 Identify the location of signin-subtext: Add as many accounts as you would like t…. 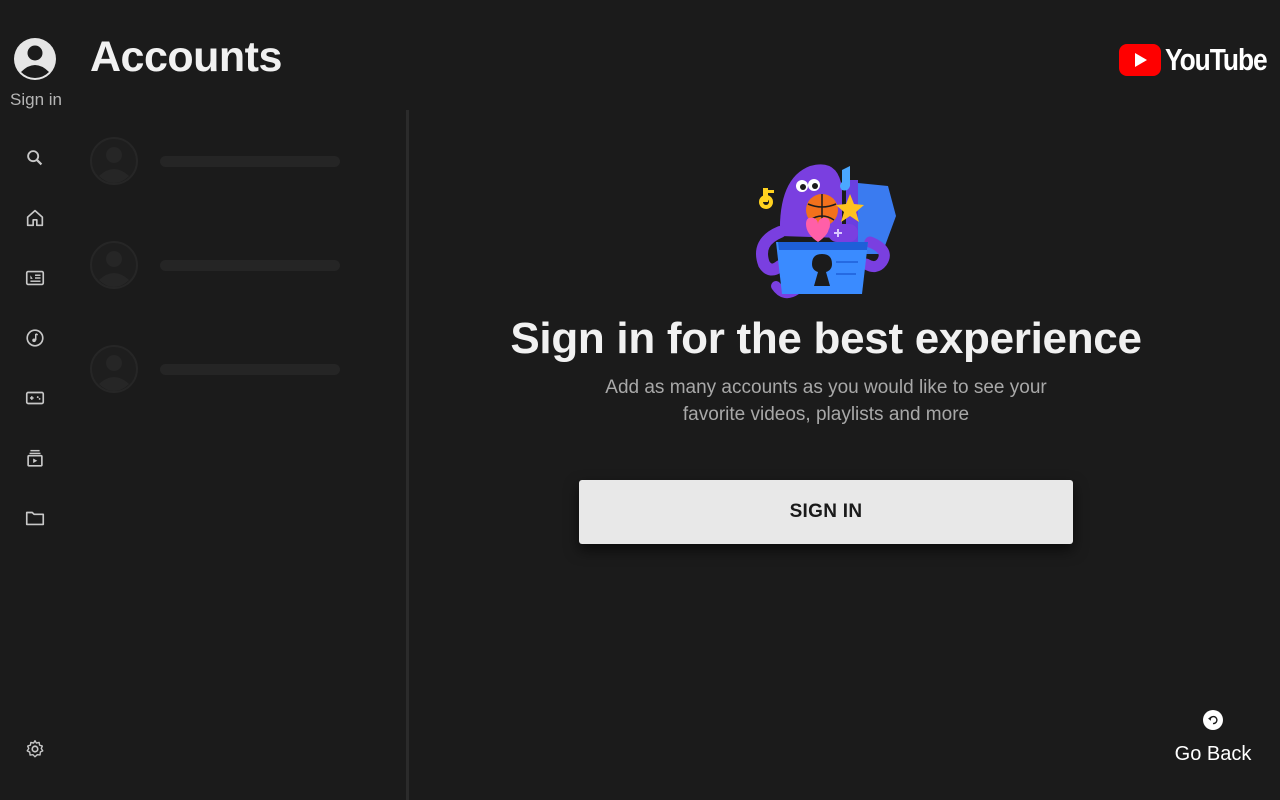
(826, 401).